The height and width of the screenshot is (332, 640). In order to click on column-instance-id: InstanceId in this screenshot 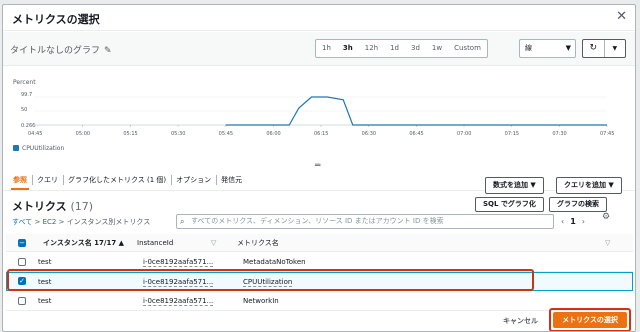, I will do `click(155, 243)`.